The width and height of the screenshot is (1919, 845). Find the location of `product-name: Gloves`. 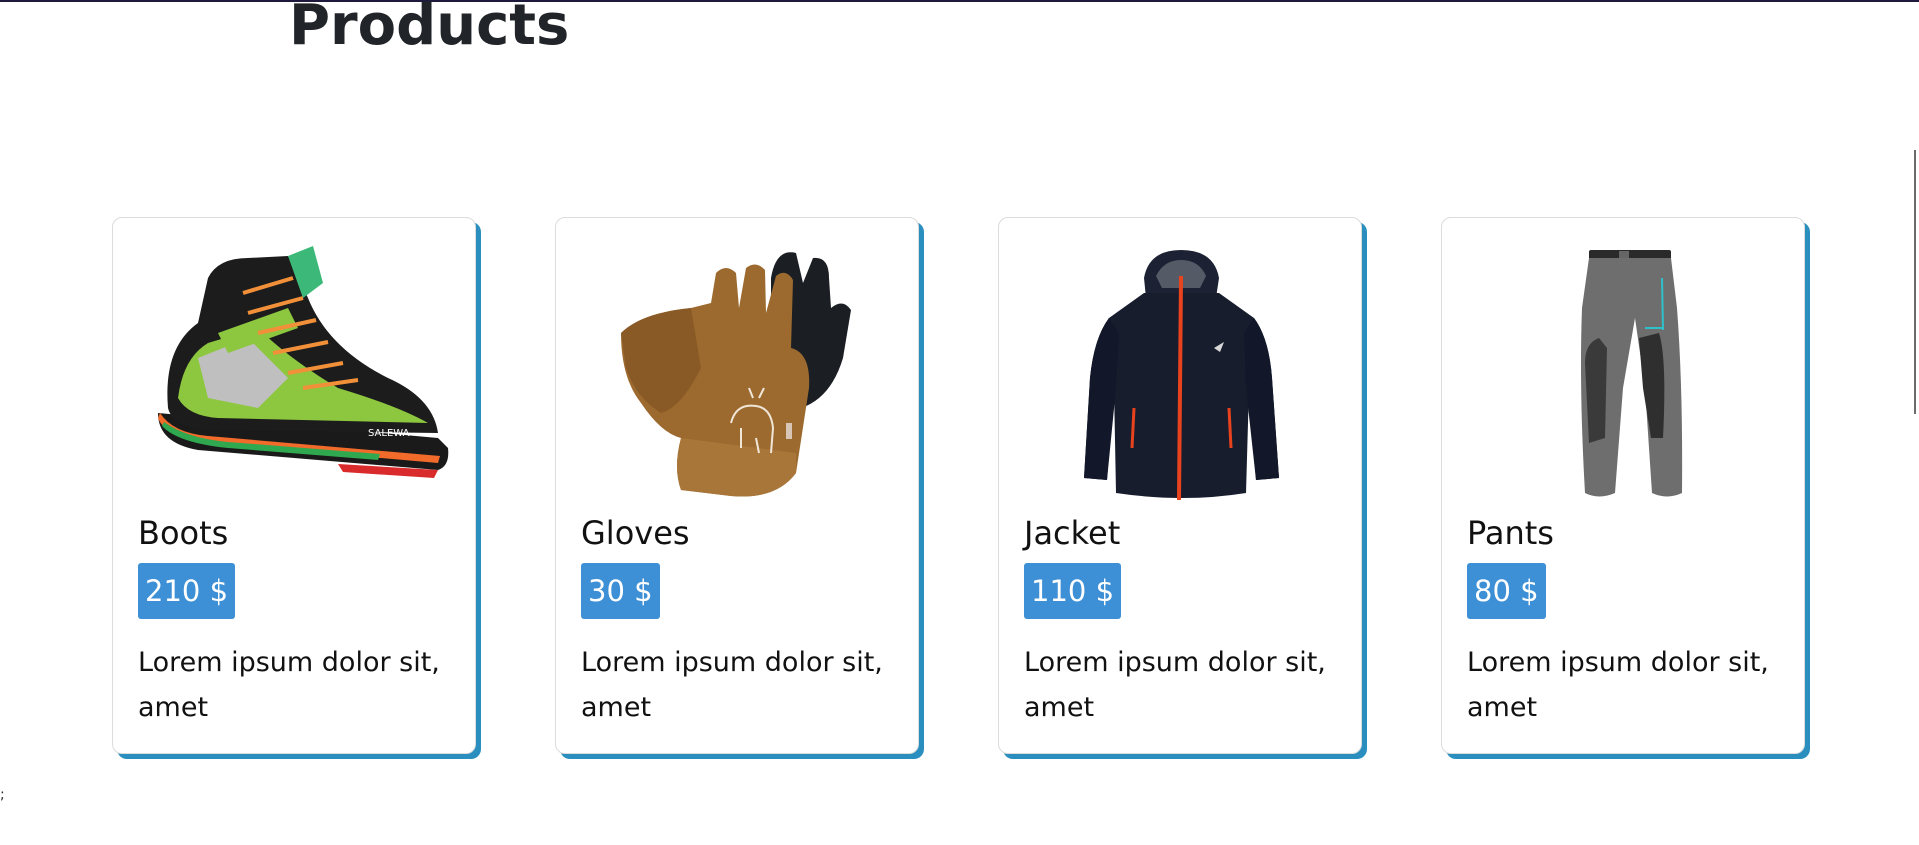

product-name: Gloves is located at coordinates (635, 533).